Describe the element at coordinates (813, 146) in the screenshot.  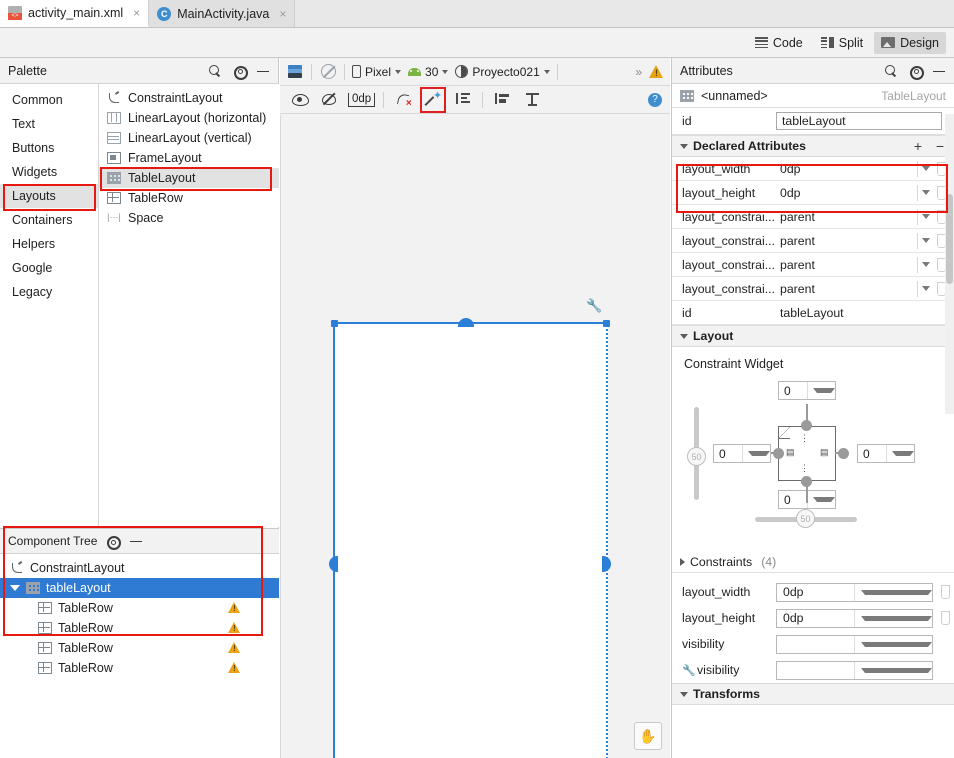
I see `declared-attributes-section-header: Declared Attributes + −` at that location.